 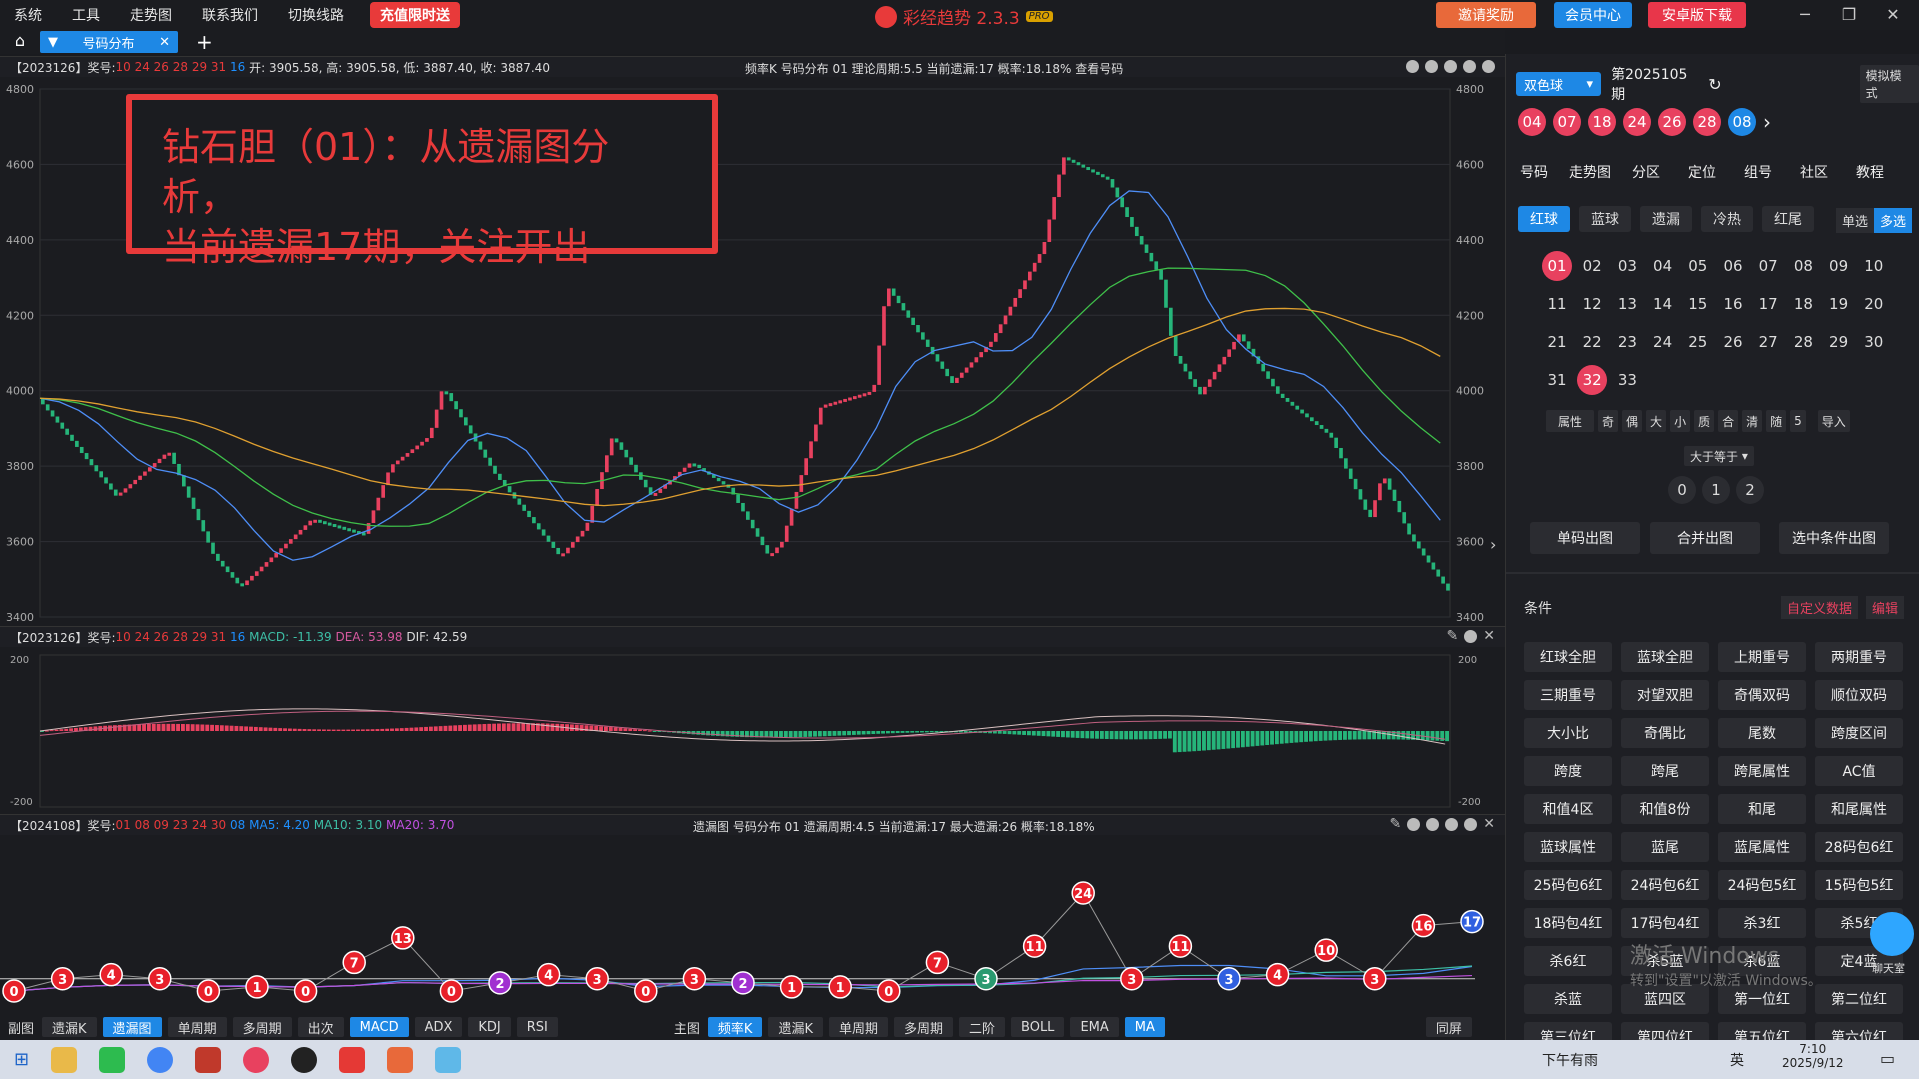 I want to click on condition-btn: 大小比, so click(x=1568, y=733).